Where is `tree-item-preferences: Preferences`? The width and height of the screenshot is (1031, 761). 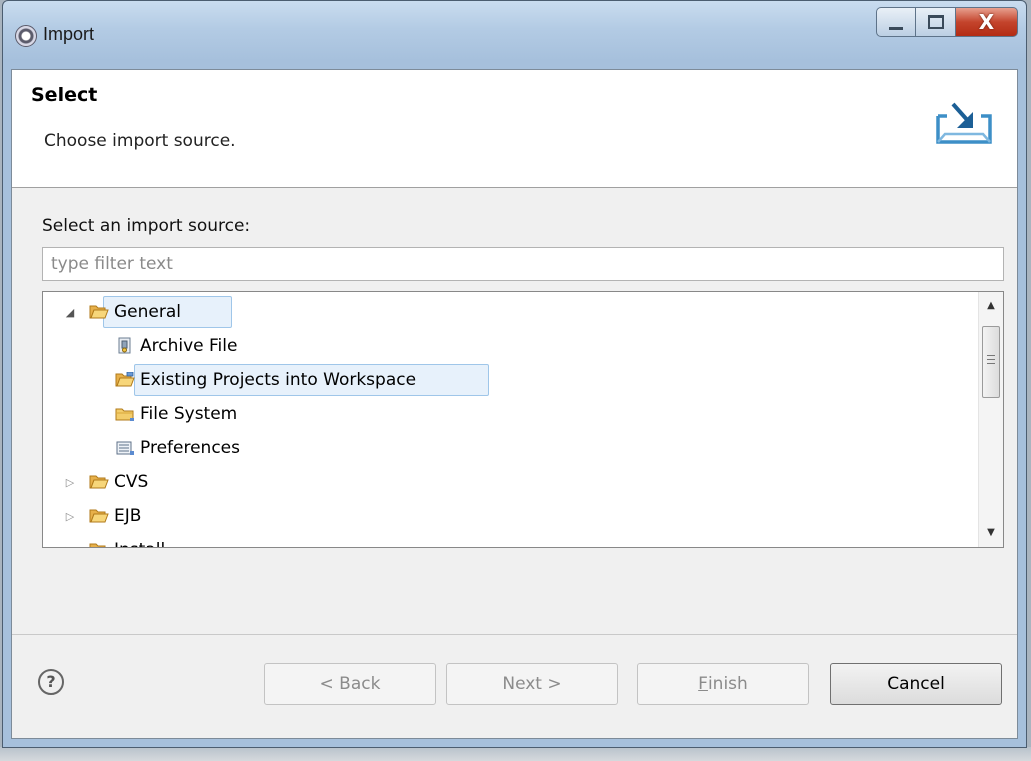 tree-item-preferences: Preferences is located at coordinates (177, 448).